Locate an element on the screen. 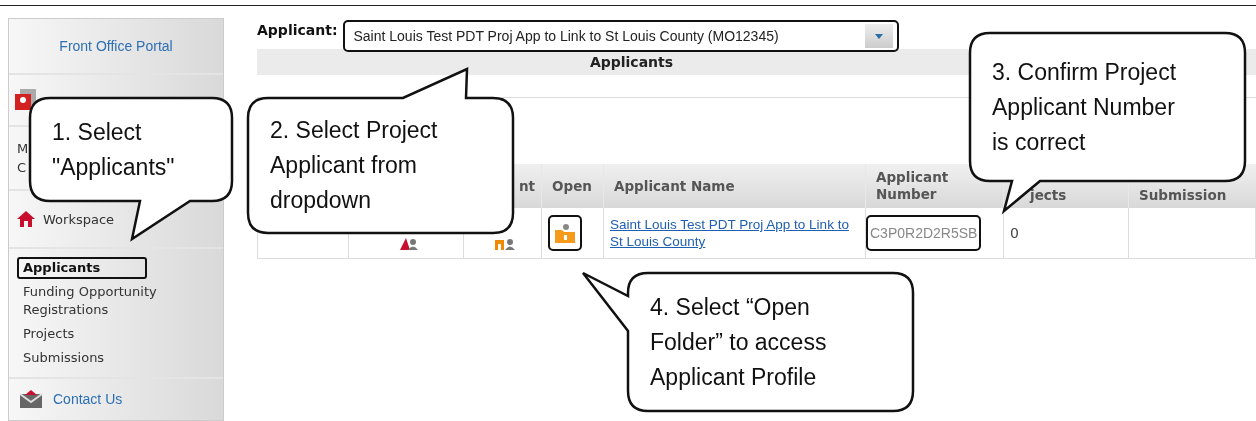 Image resolution: width=1256 pixels, height=421 pixels. callout-text: 1. Select "Applicants" is located at coordinates (113, 149).